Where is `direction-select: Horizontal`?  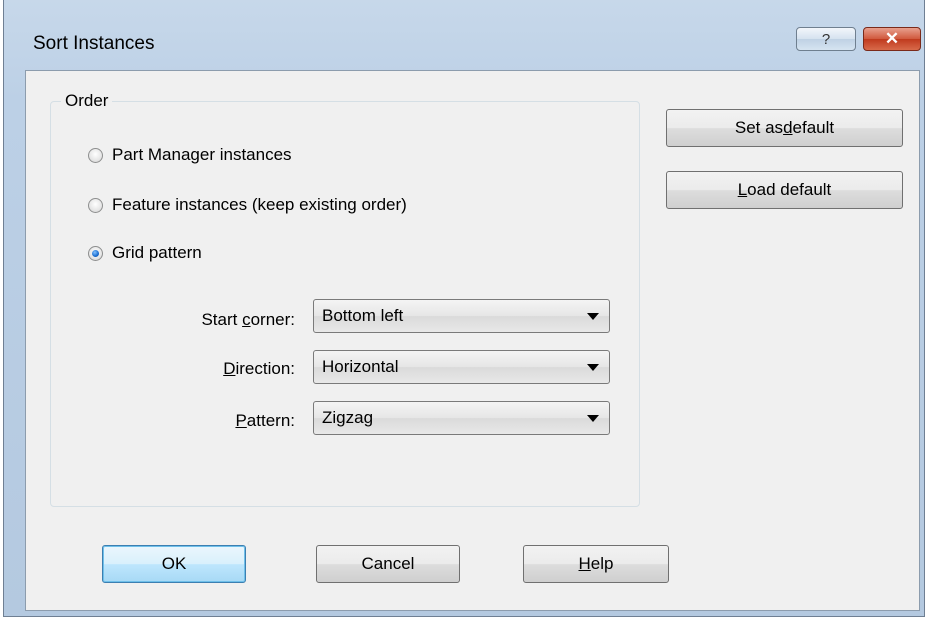 direction-select: Horizontal is located at coordinates (461, 367).